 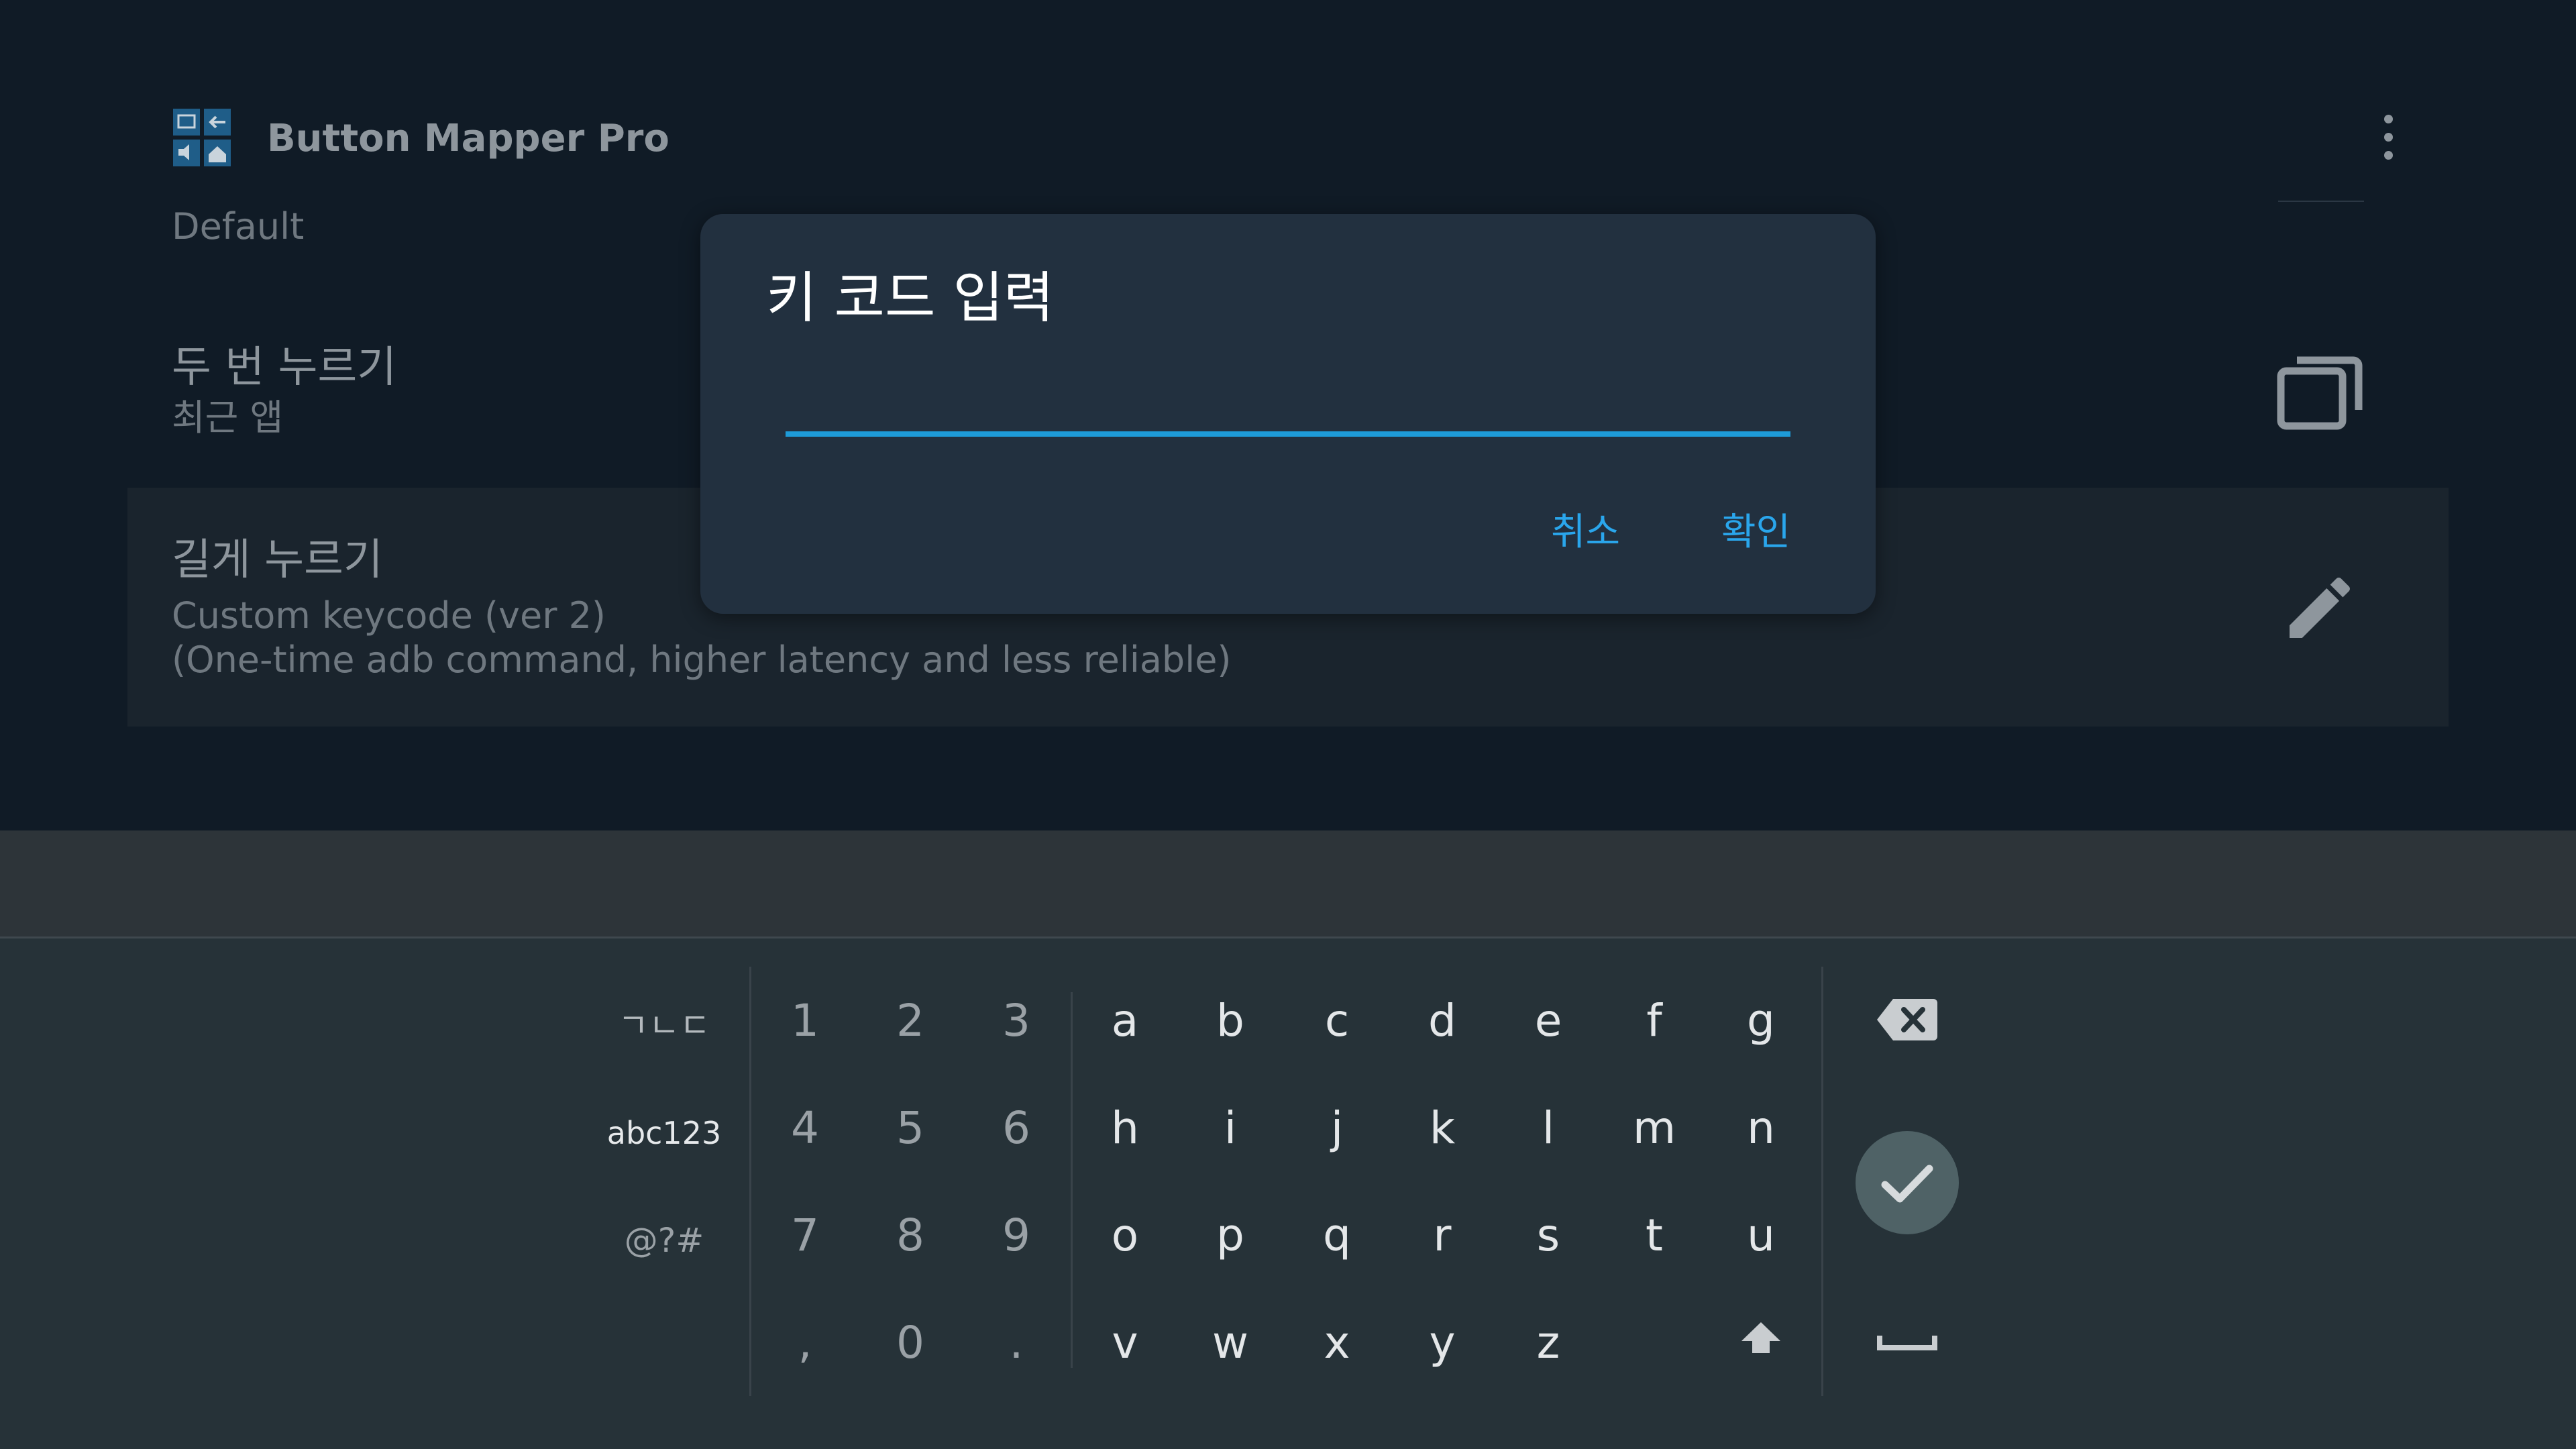 What do you see at coordinates (1442, 1128) in the screenshot?
I see `key-k: k` at bounding box center [1442, 1128].